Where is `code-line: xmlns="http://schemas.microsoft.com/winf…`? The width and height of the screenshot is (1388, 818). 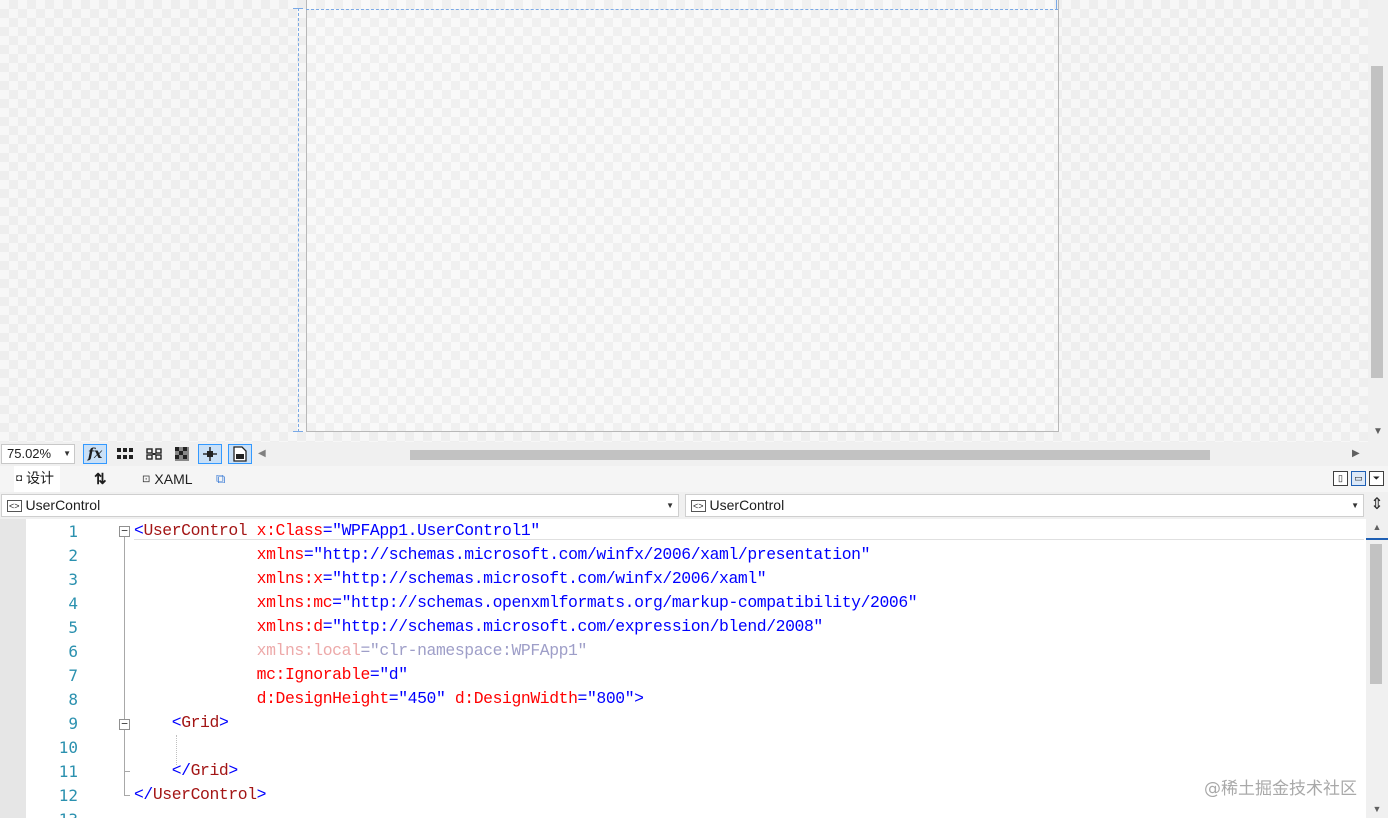 code-line: xmlns="http://schemas.microsoft.com/winf… is located at coordinates (502, 555).